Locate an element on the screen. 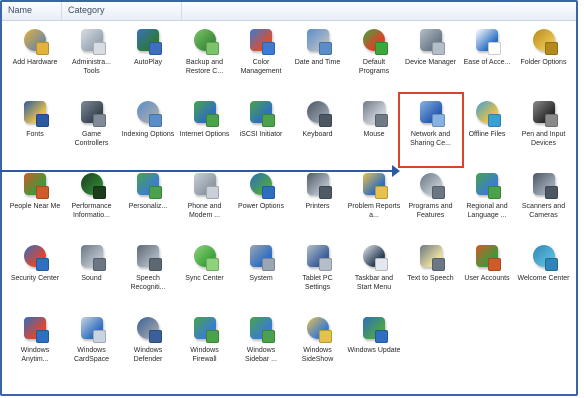  control-panel-item-folder-options: Folder Options is located at coordinates (544, 60).